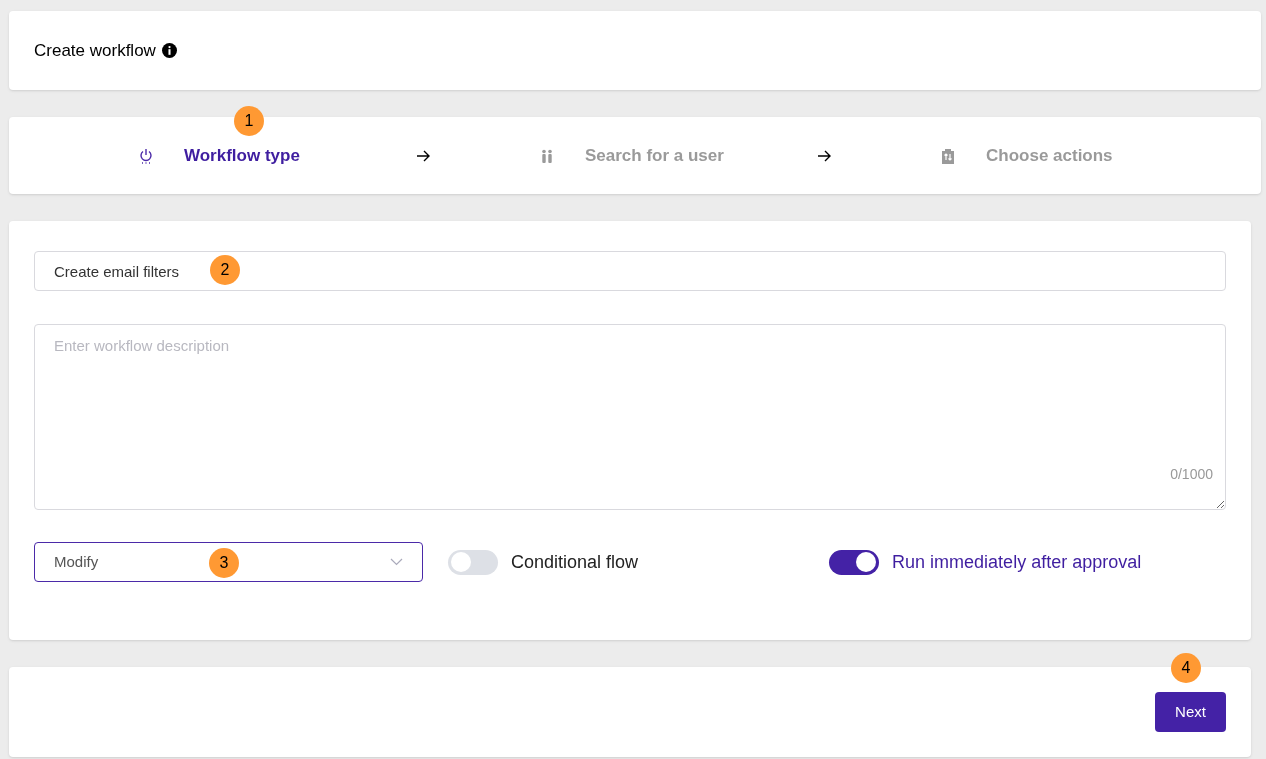 The width and height of the screenshot is (1266, 759). Describe the element at coordinates (575, 562) in the screenshot. I see `toggle-label: Conditional flow` at that location.